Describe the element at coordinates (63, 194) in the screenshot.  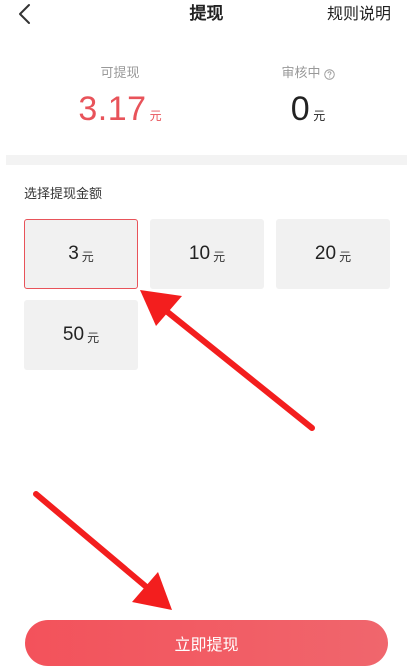
I see `amount-section-label: 选择提现金额` at that location.